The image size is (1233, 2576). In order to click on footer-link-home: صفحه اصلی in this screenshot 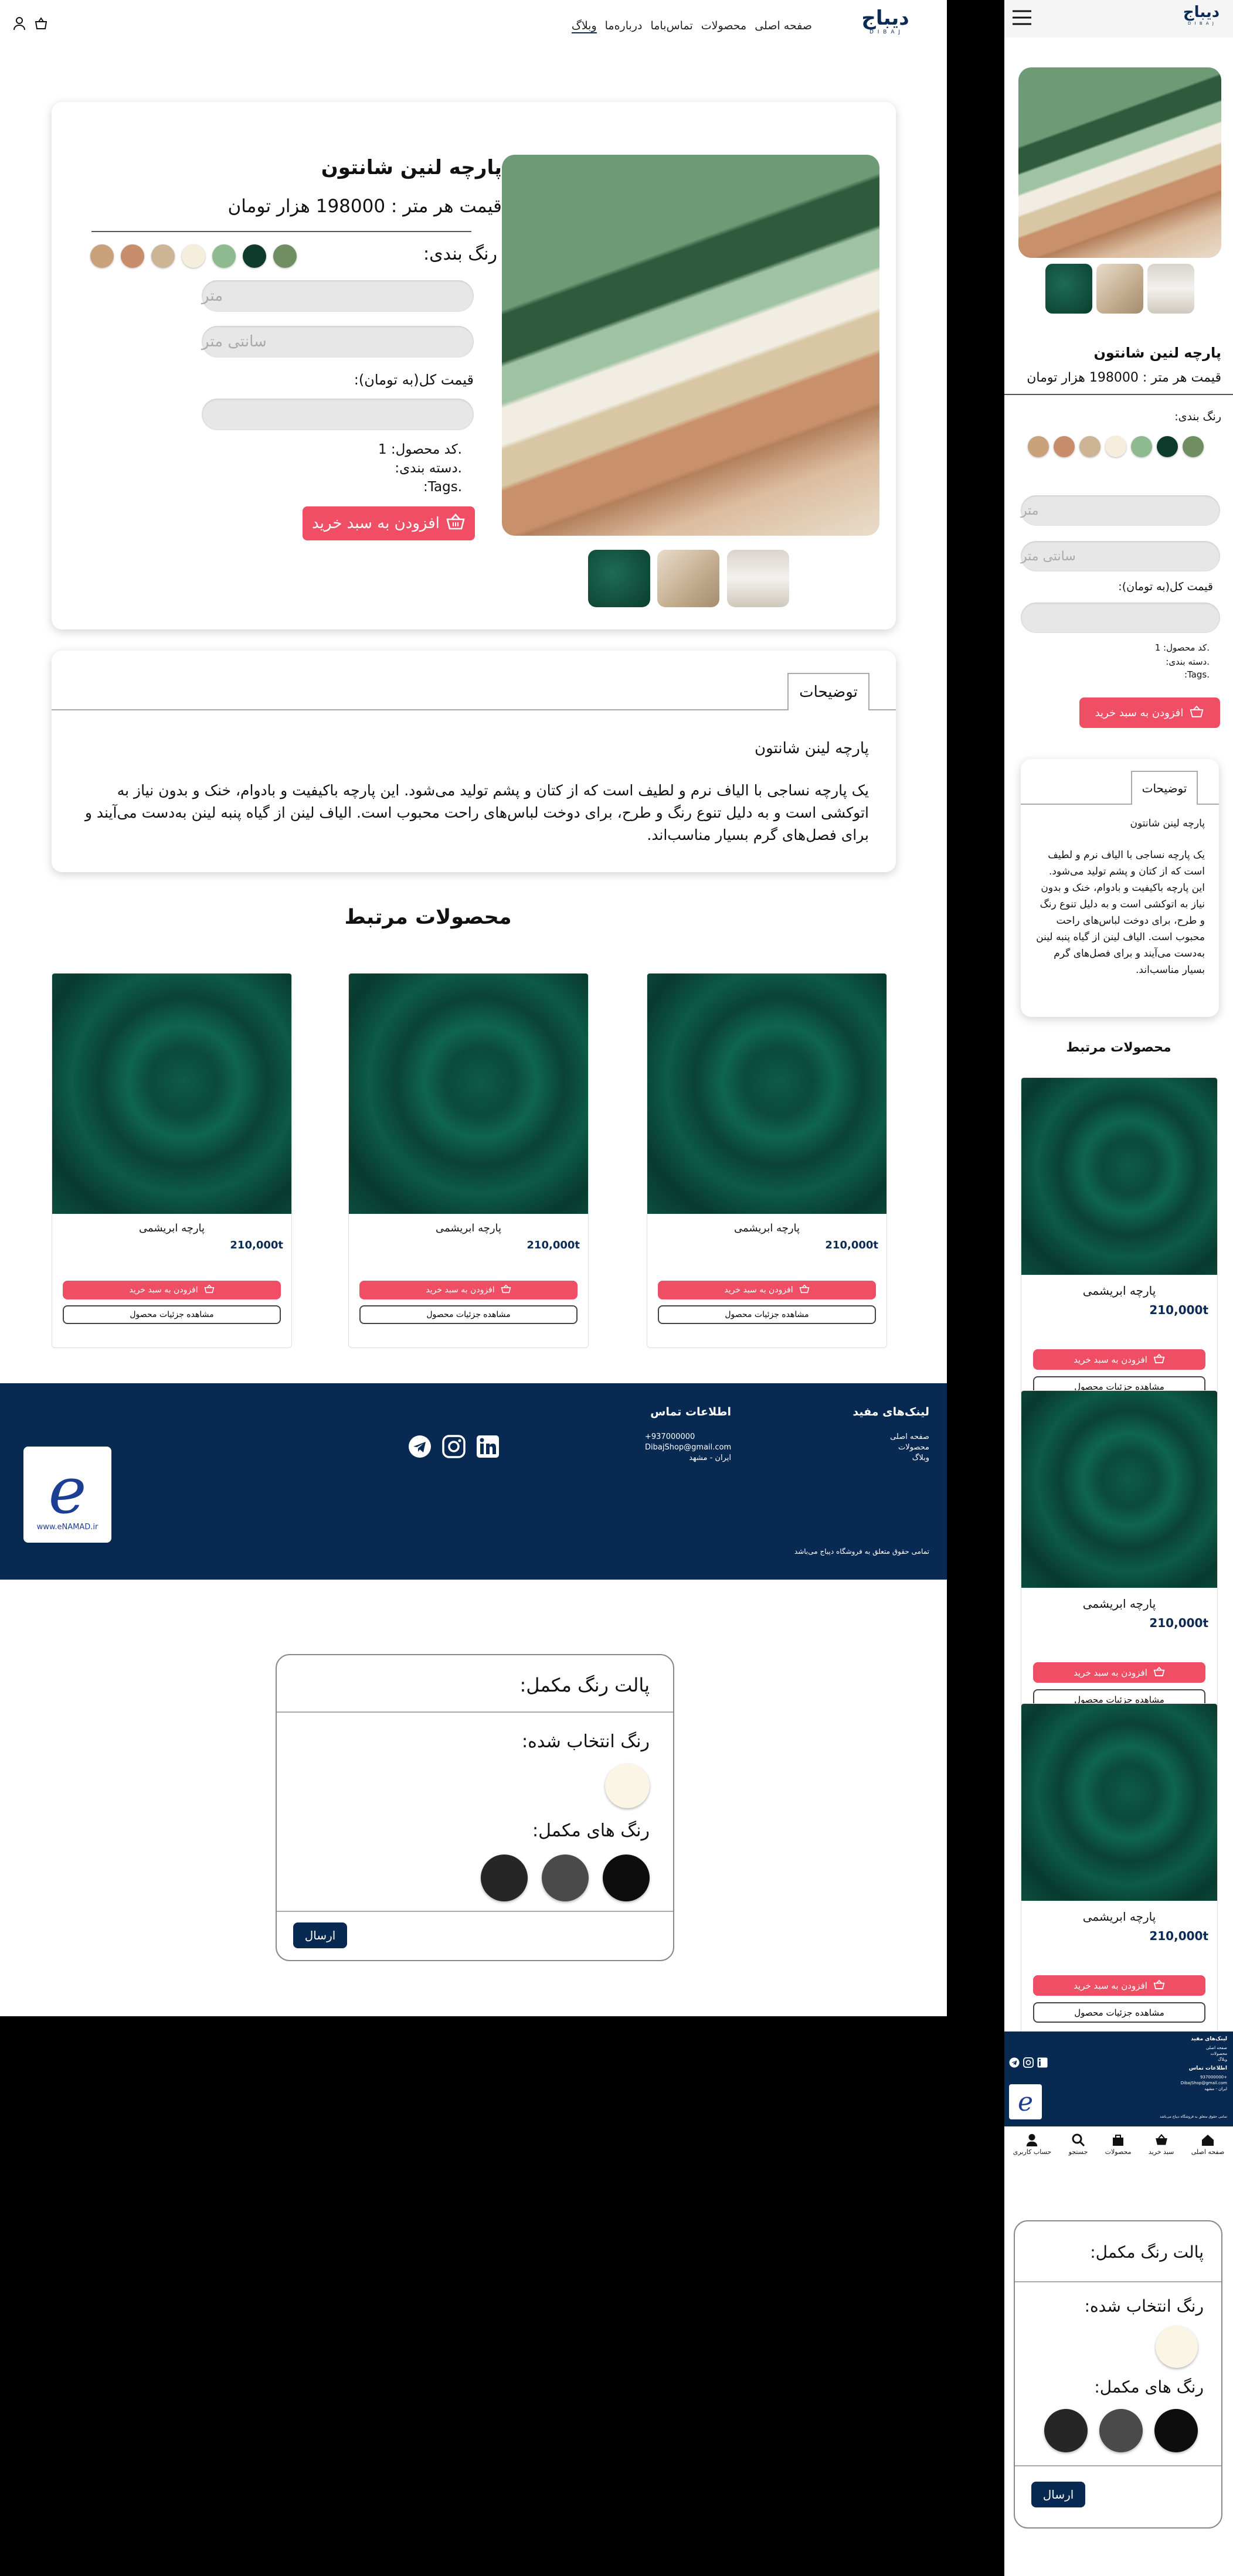, I will do `click(909, 1436)`.